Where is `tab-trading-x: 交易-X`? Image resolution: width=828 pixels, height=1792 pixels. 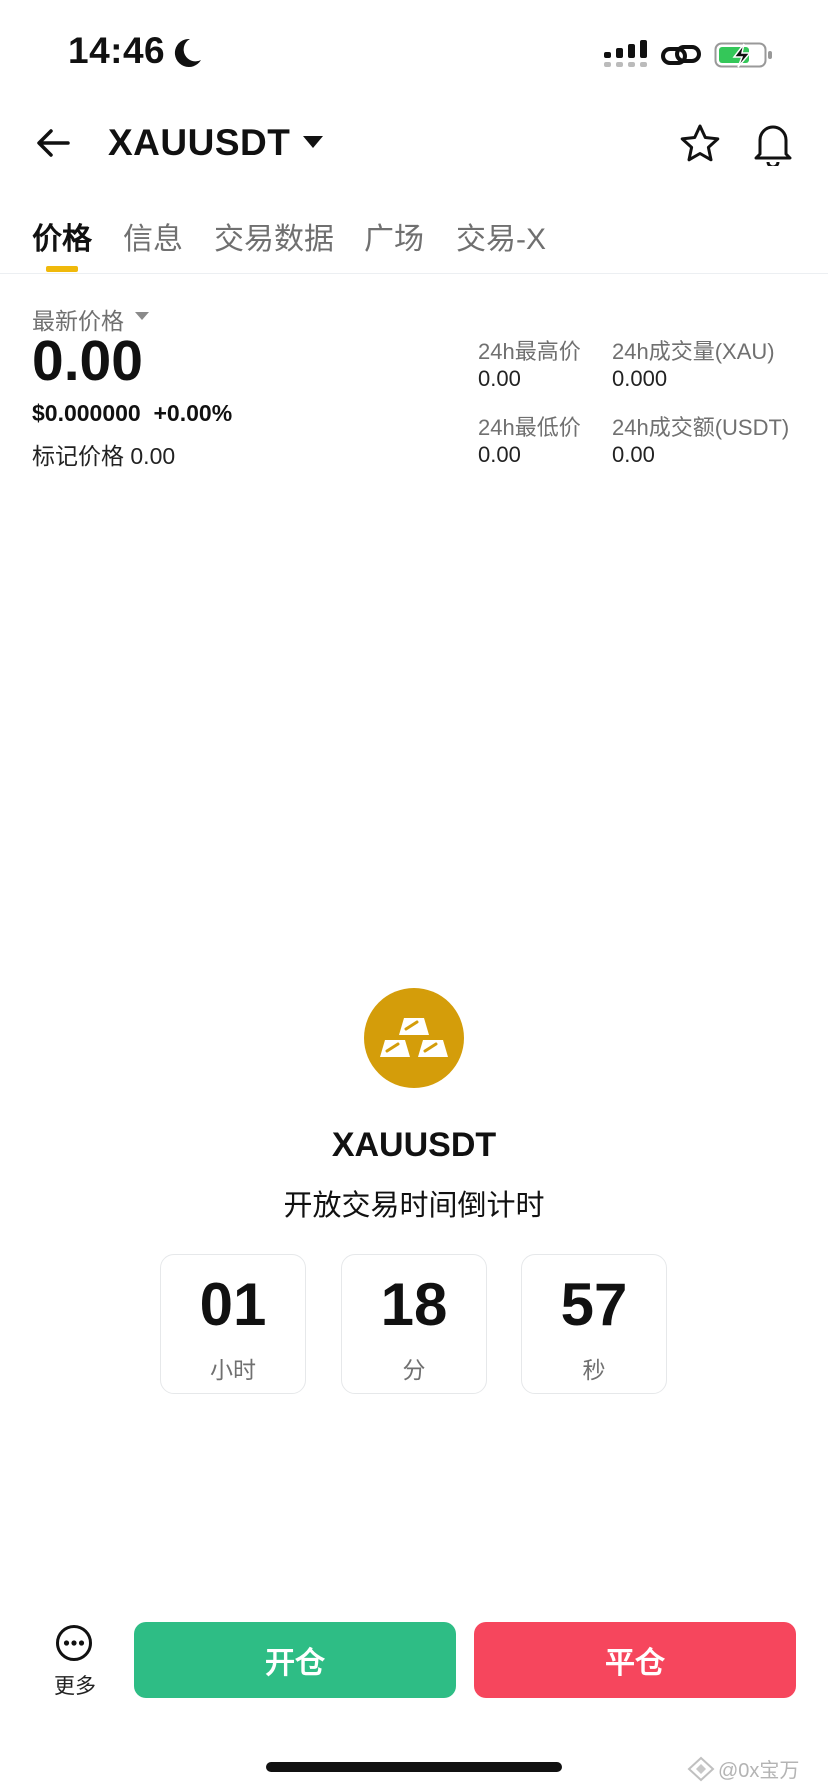
tab-trading-x: 交易-X is located at coordinates (501, 236).